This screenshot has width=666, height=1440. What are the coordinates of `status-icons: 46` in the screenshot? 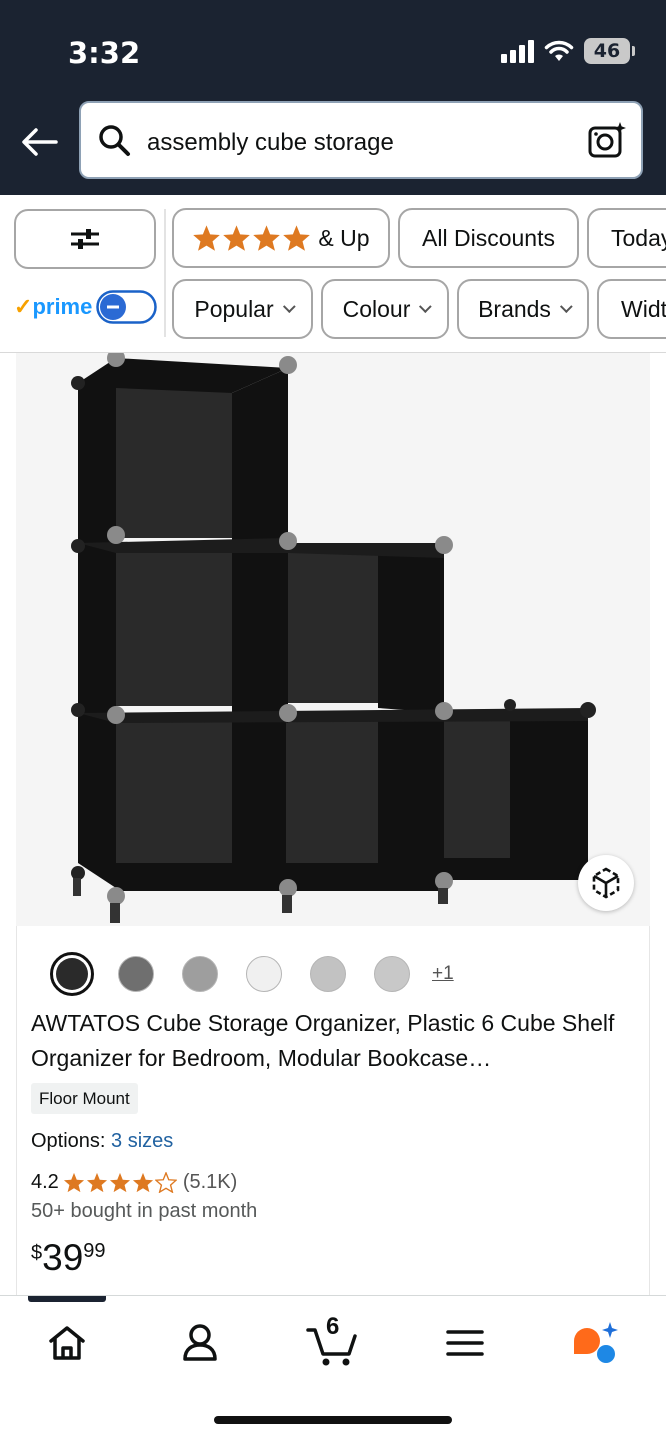 It's located at (568, 51).